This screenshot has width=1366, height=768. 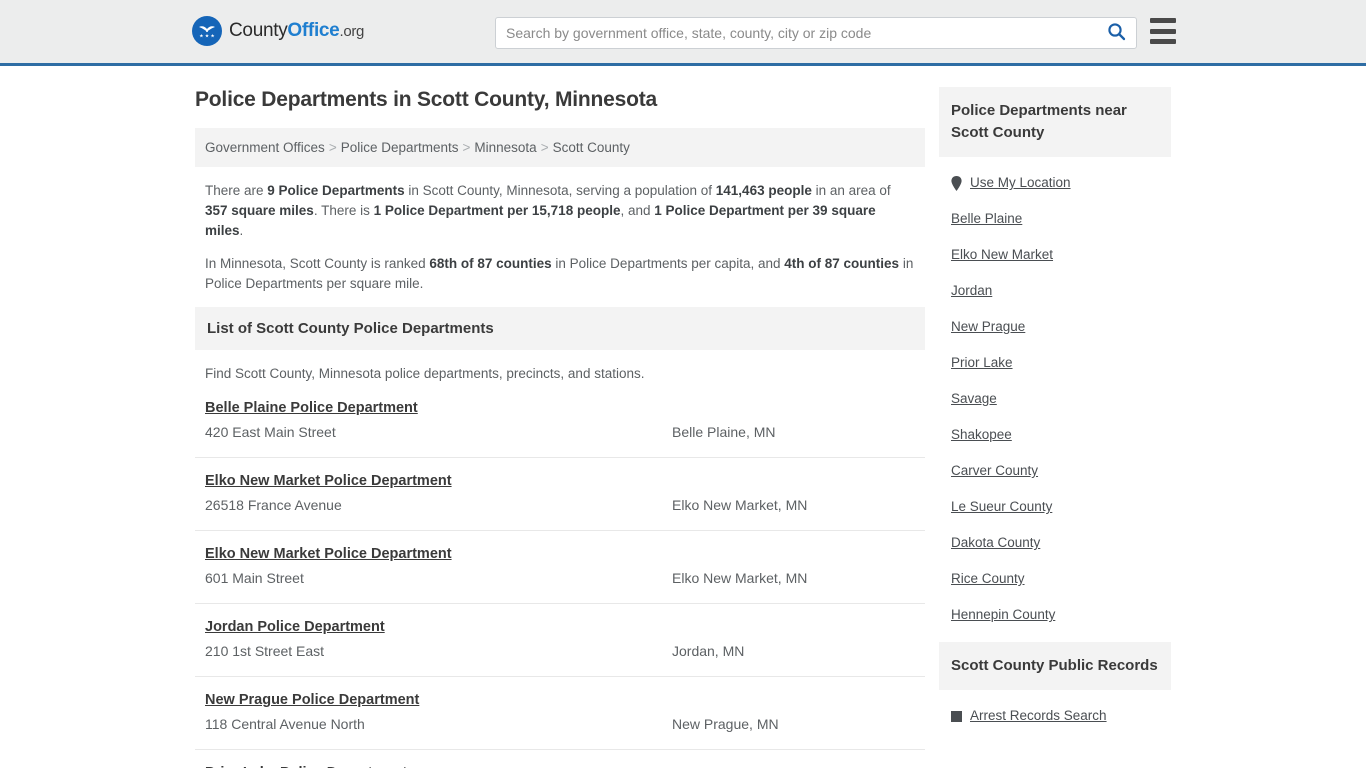 I want to click on department-city: Belle Plaine, MN, so click(x=724, y=432).